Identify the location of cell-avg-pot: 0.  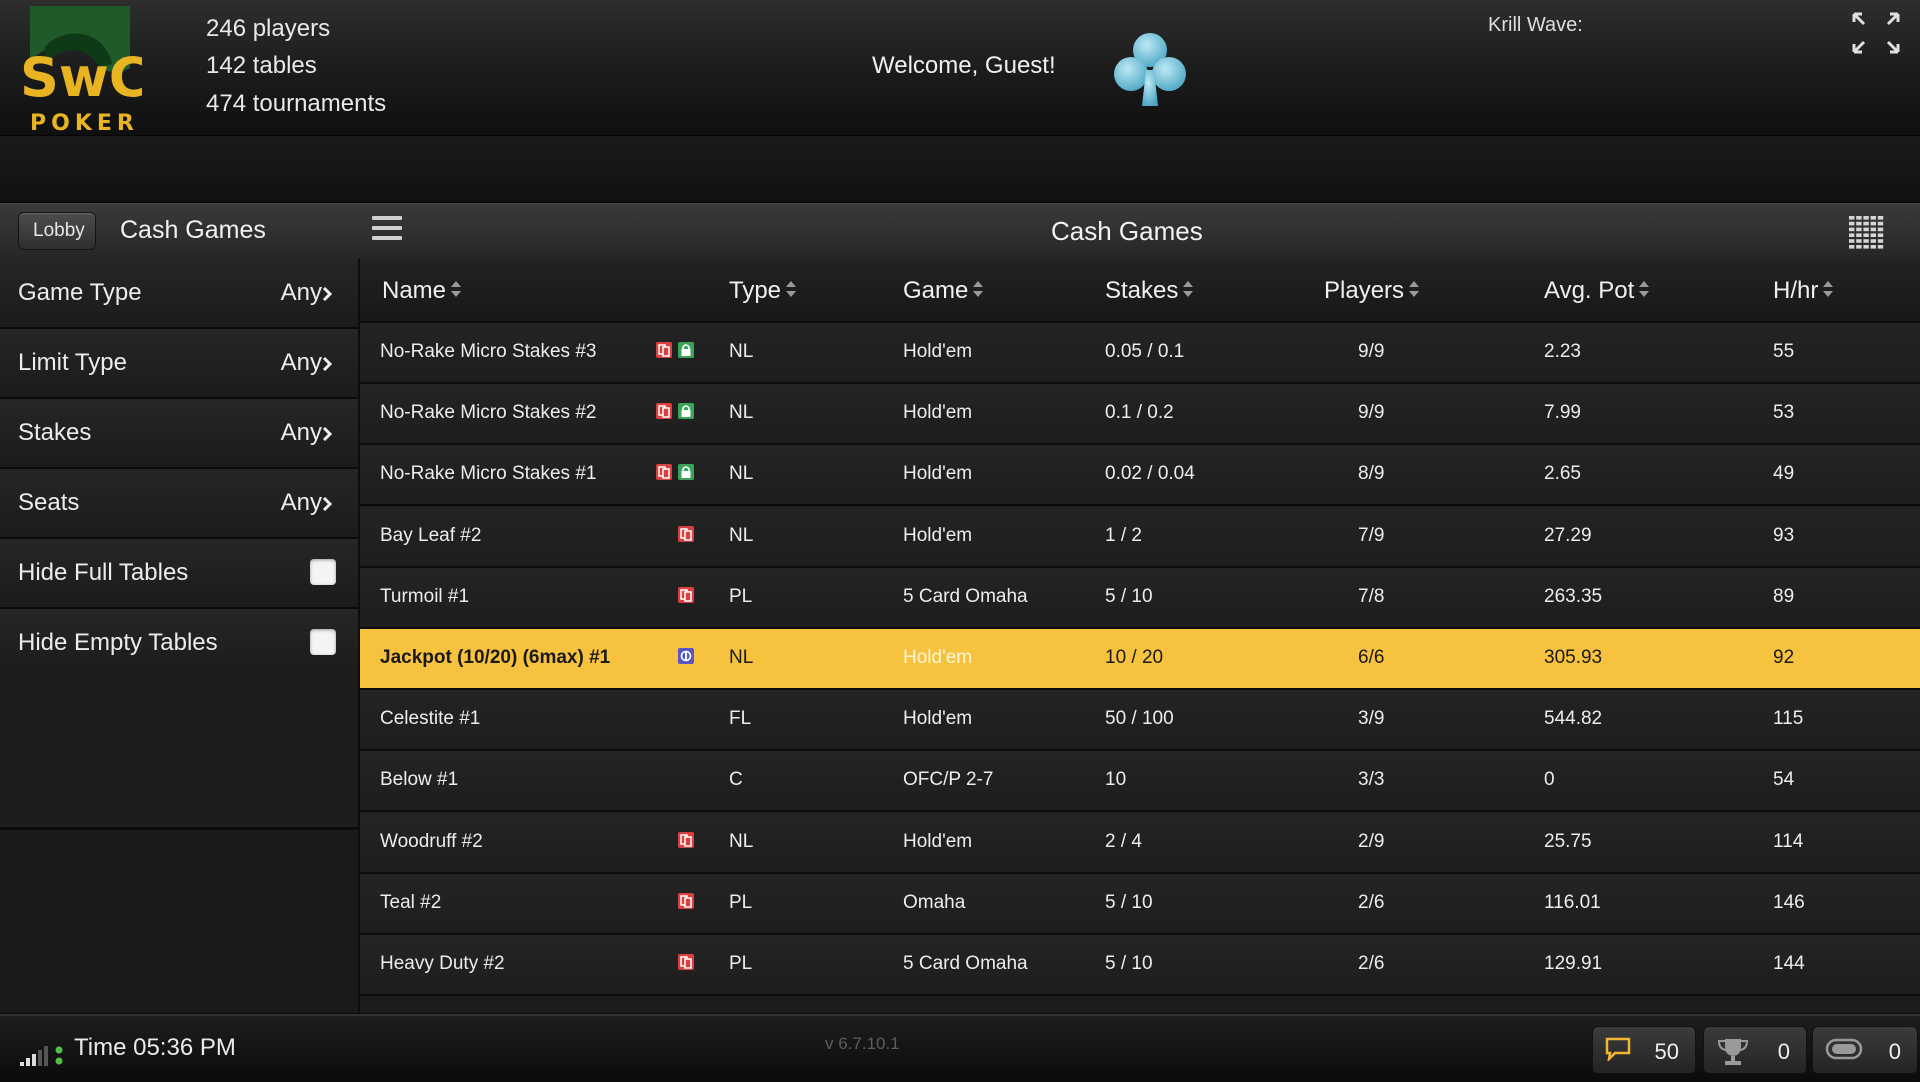
(1549, 780).